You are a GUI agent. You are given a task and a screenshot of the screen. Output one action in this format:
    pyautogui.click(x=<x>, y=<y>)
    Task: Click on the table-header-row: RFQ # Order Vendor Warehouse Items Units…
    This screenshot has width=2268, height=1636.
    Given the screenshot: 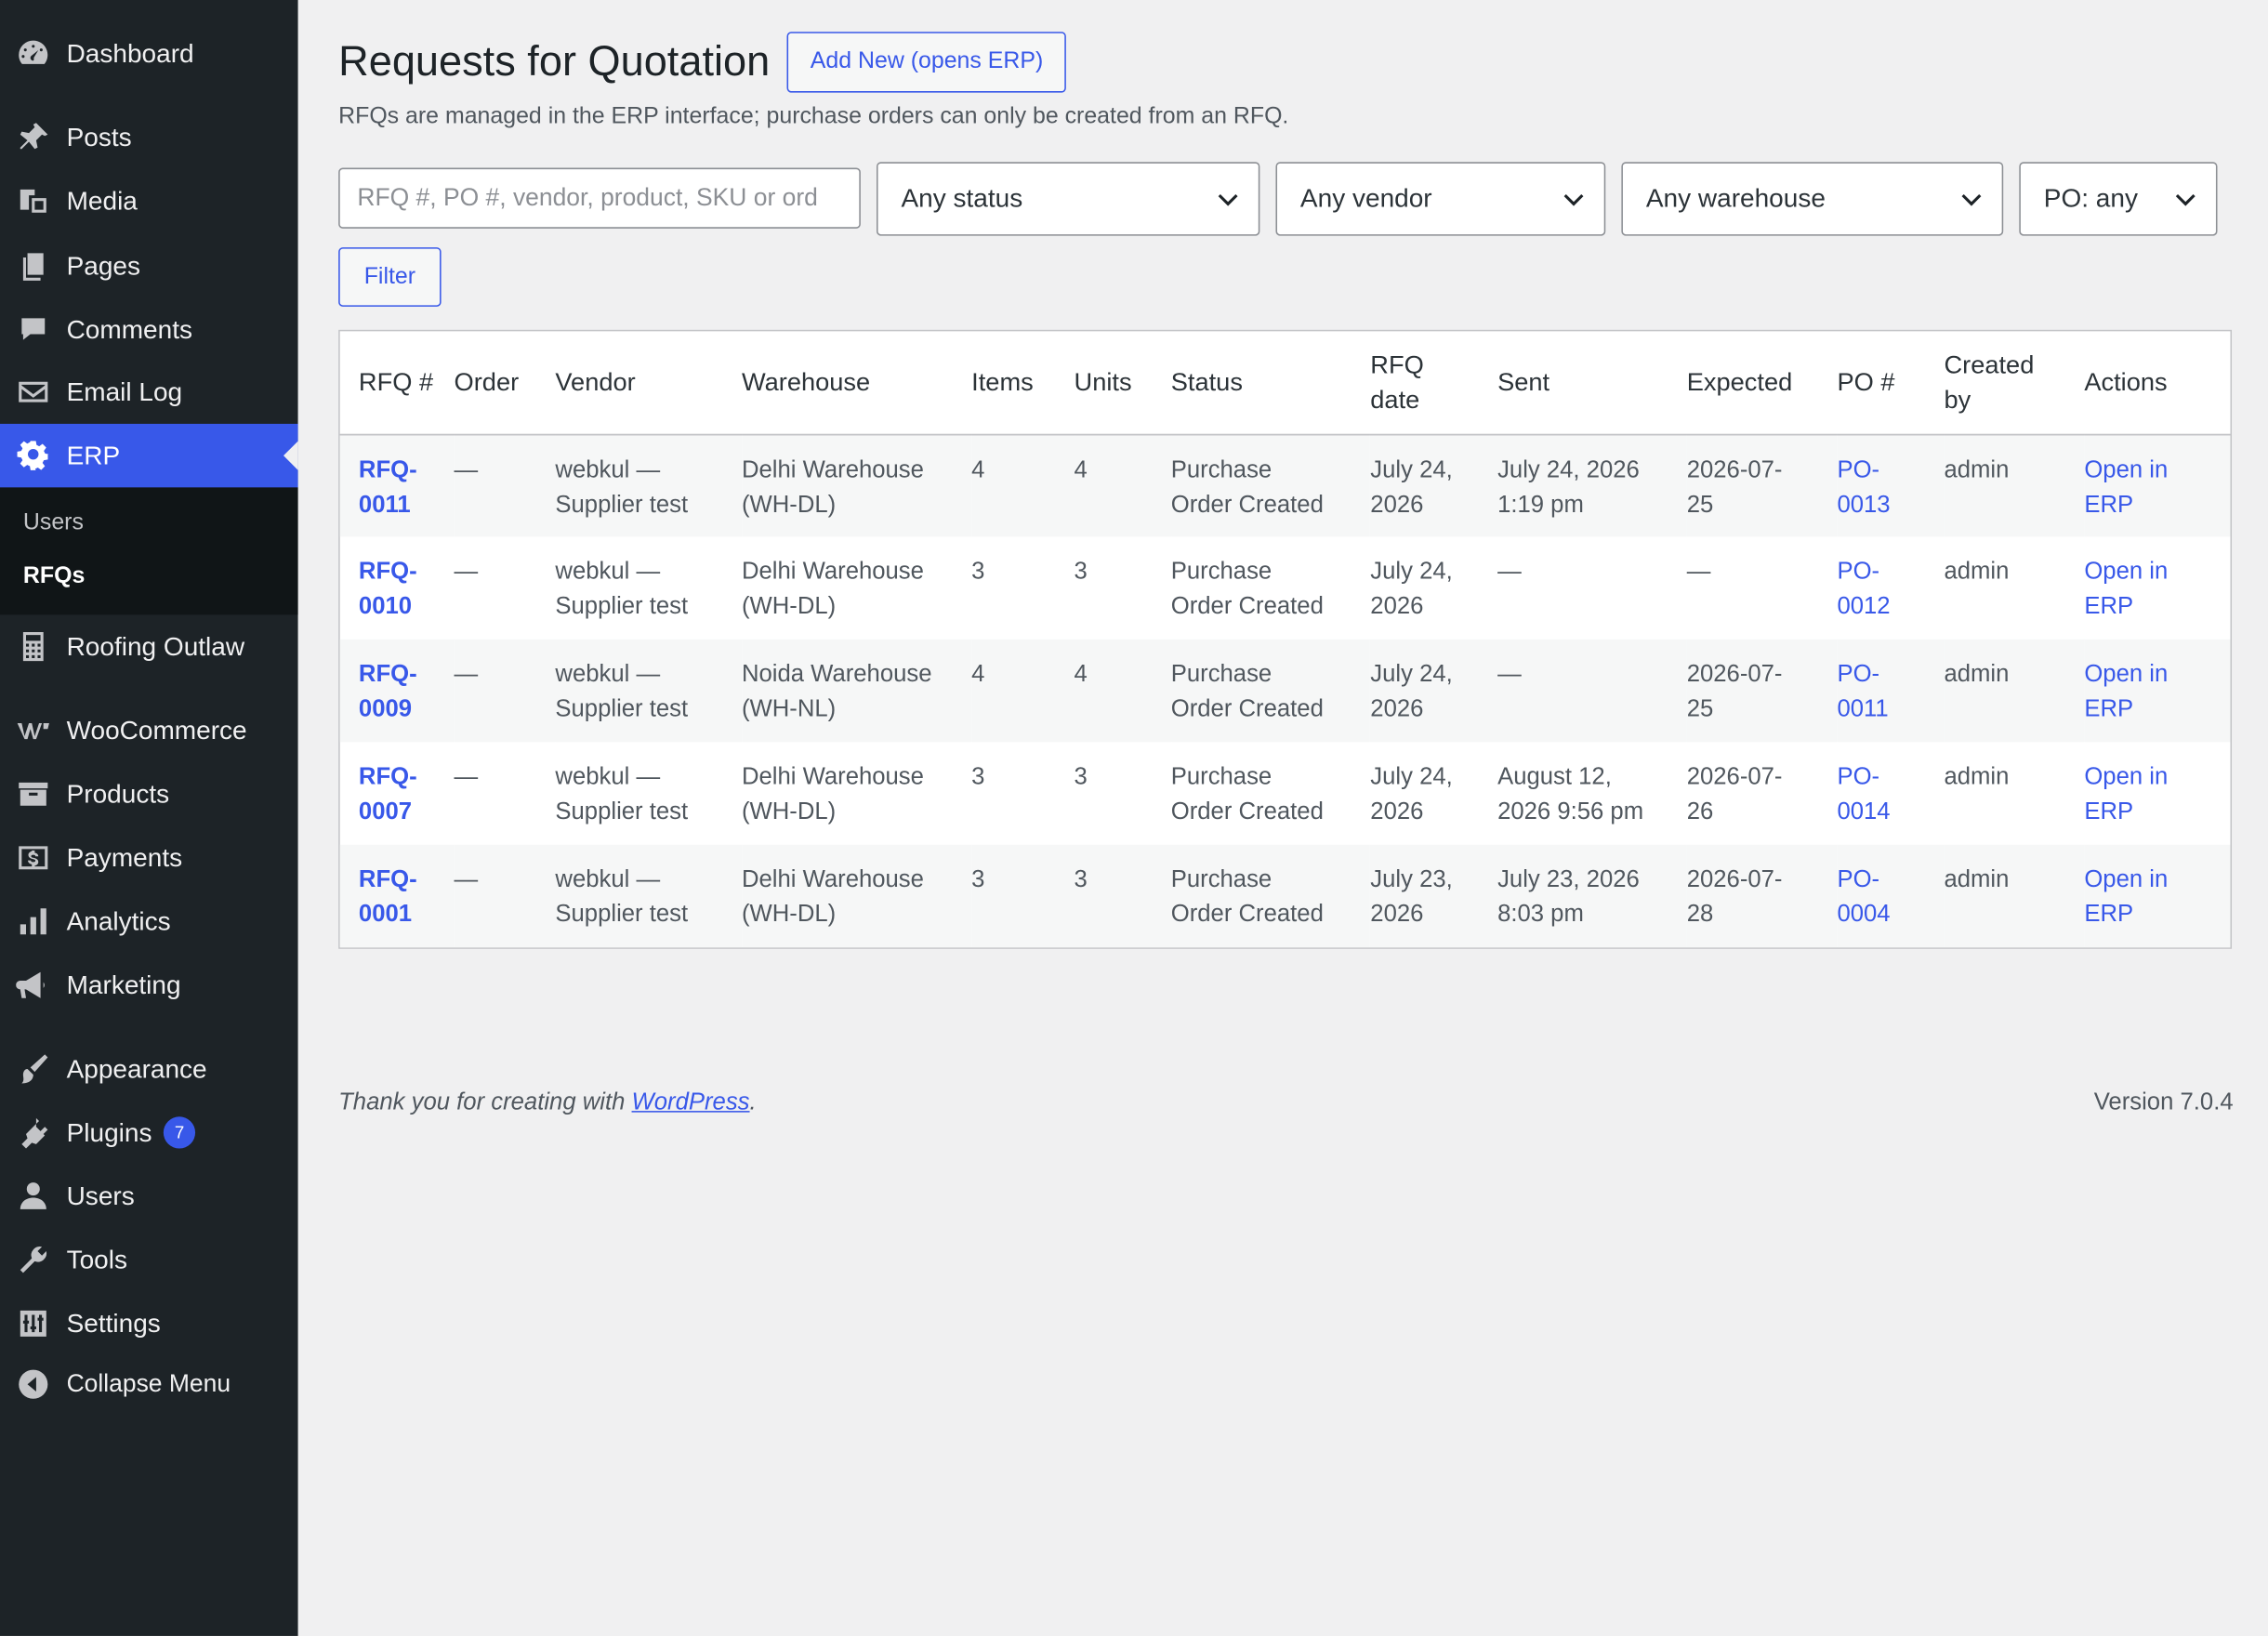 What is the action you would take?
    pyautogui.click(x=1285, y=383)
    